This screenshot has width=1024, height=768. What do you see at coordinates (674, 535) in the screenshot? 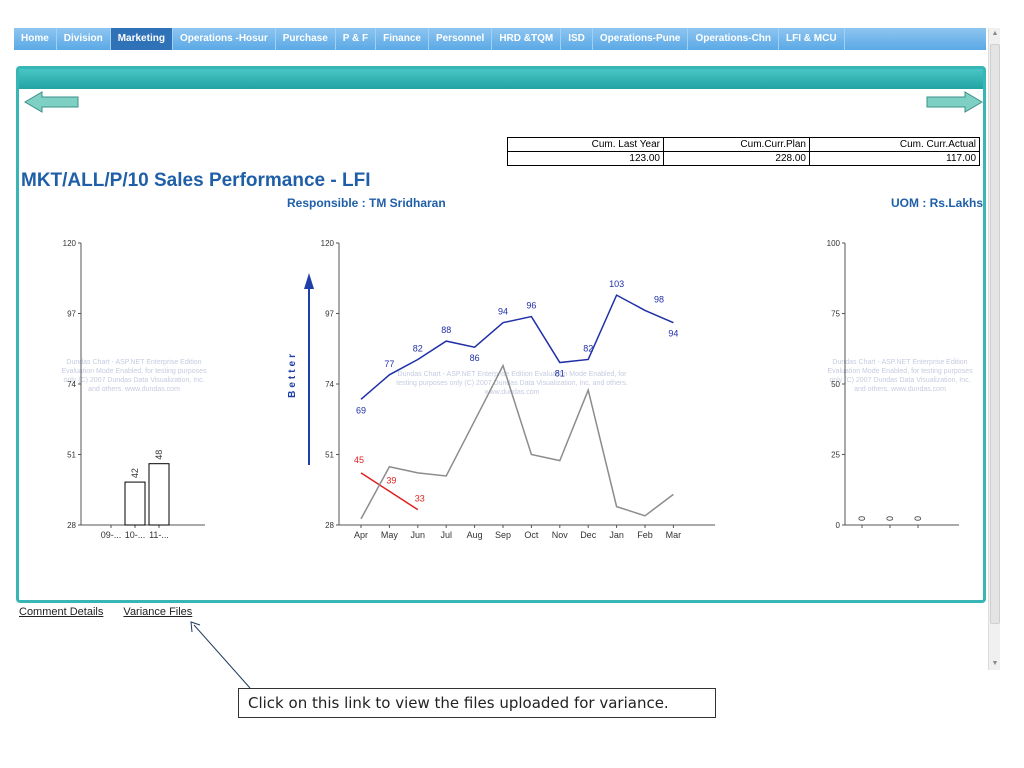
I see `x-tick-label: Mar` at bounding box center [674, 535].